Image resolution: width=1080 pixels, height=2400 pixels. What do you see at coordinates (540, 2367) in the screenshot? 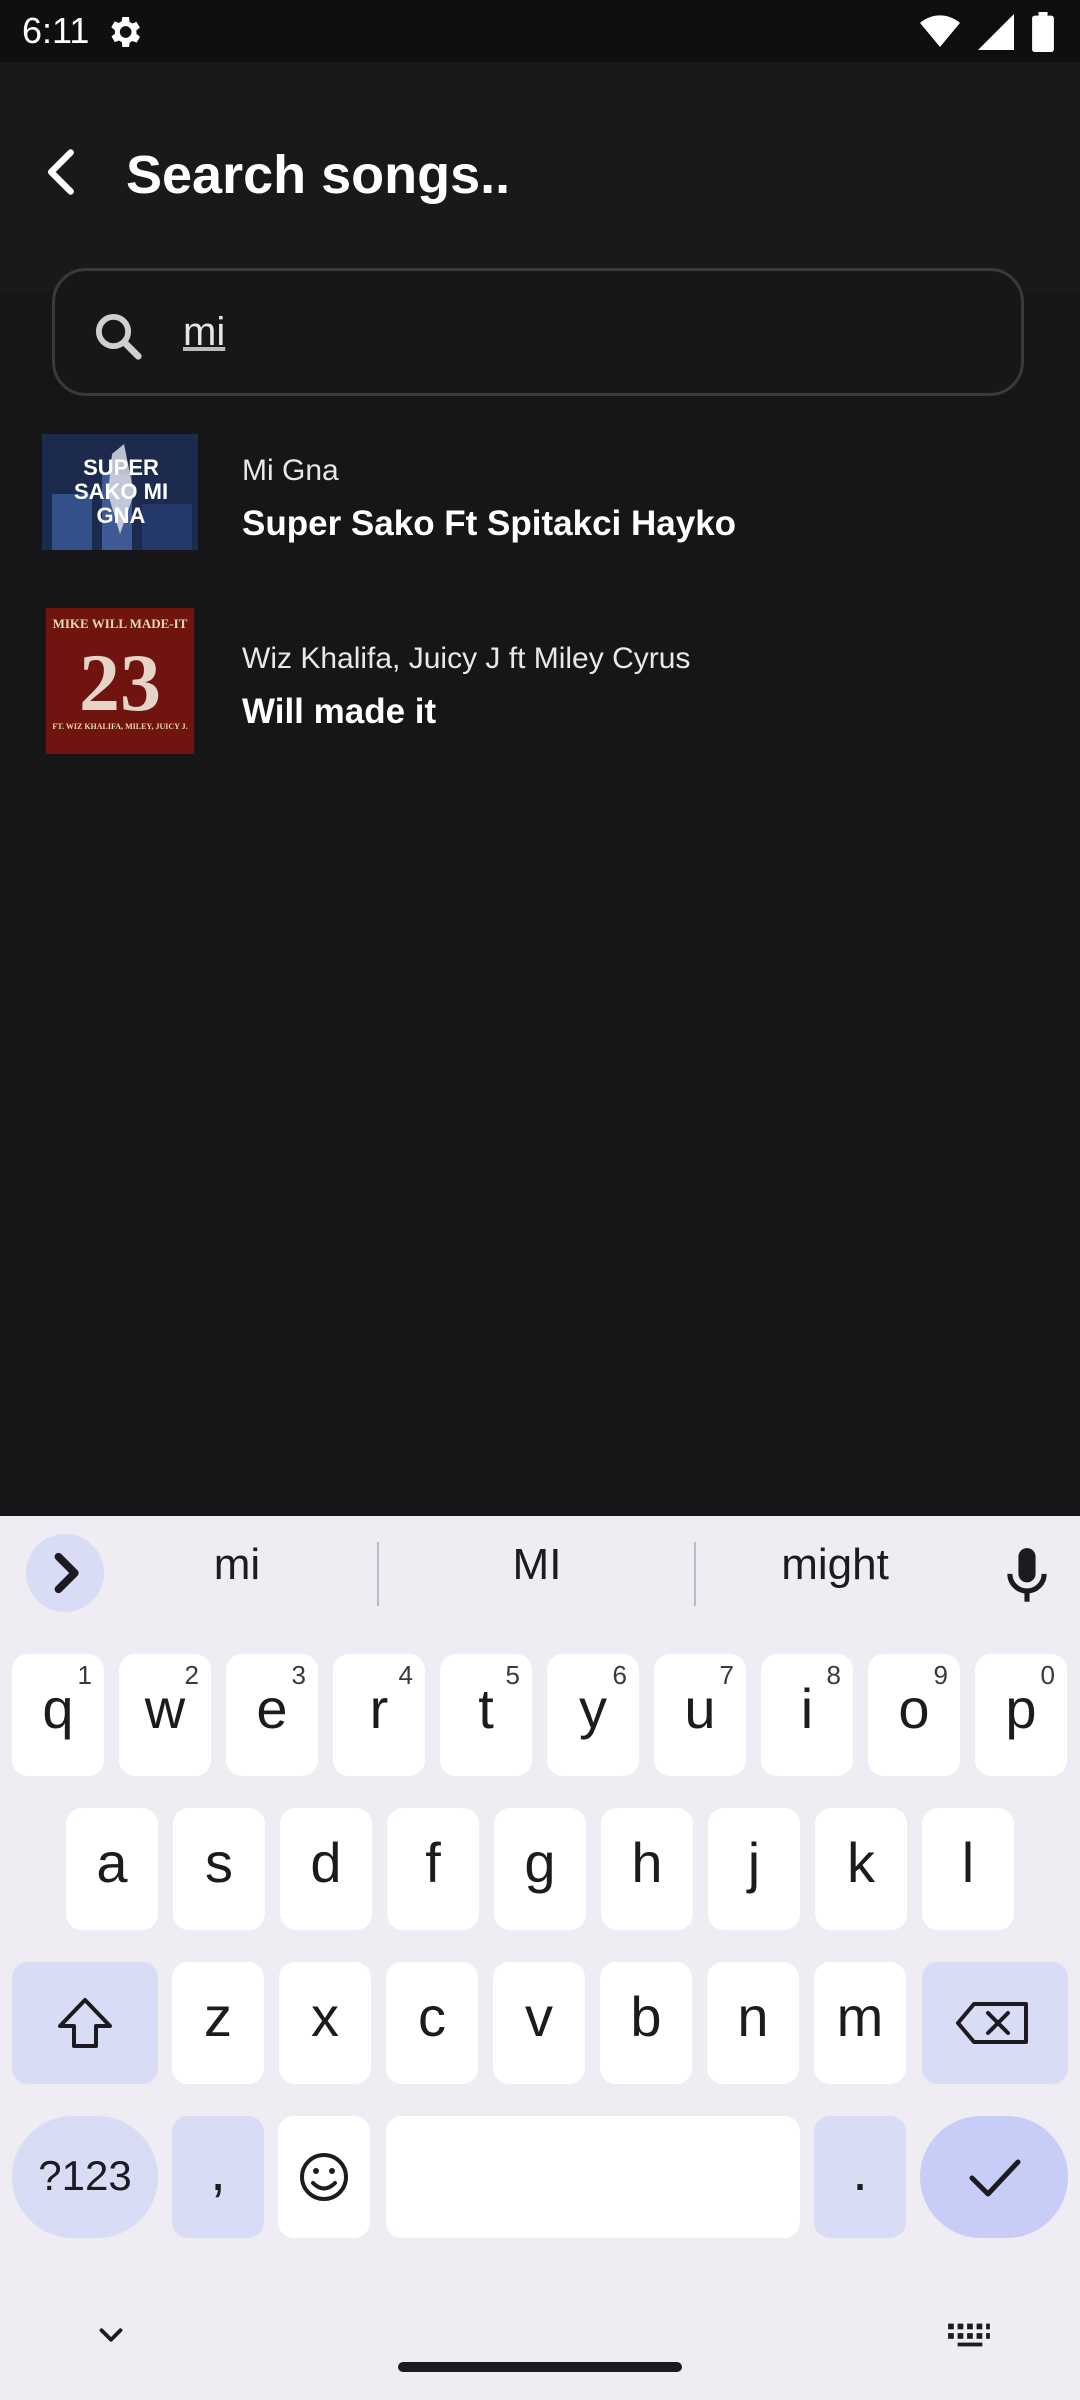
I see `home-gesture-bar` at bounding box center [540, 2367].